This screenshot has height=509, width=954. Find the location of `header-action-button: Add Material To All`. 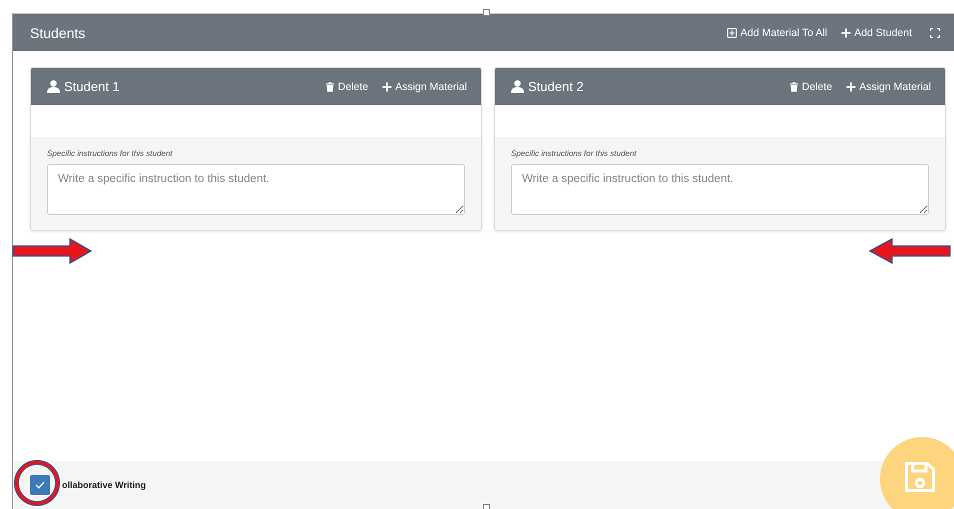

header-action-button: Add Material To All is located at coordinates (777, 32).